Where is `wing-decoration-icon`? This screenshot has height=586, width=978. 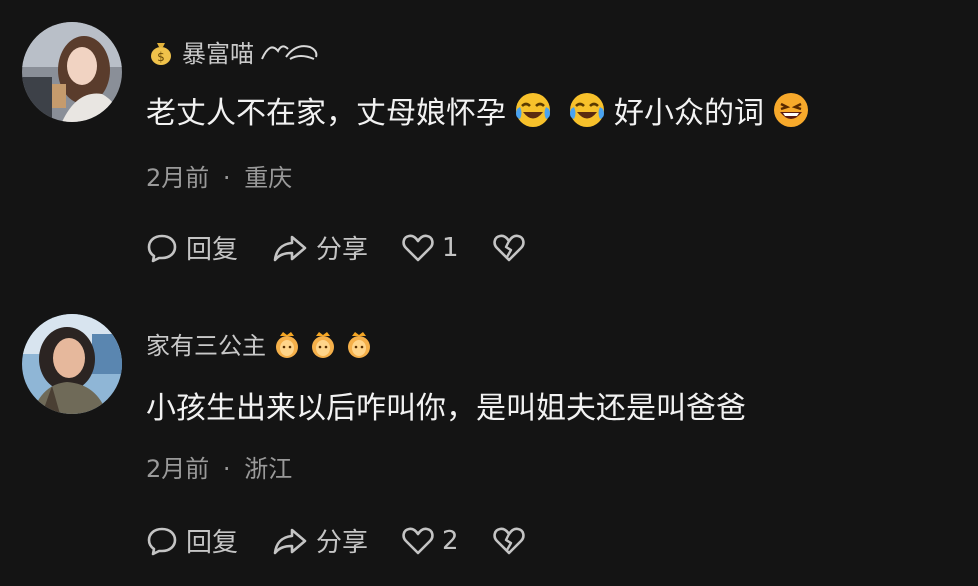
wing-decoration-icon is located at coordinates (289, 52).